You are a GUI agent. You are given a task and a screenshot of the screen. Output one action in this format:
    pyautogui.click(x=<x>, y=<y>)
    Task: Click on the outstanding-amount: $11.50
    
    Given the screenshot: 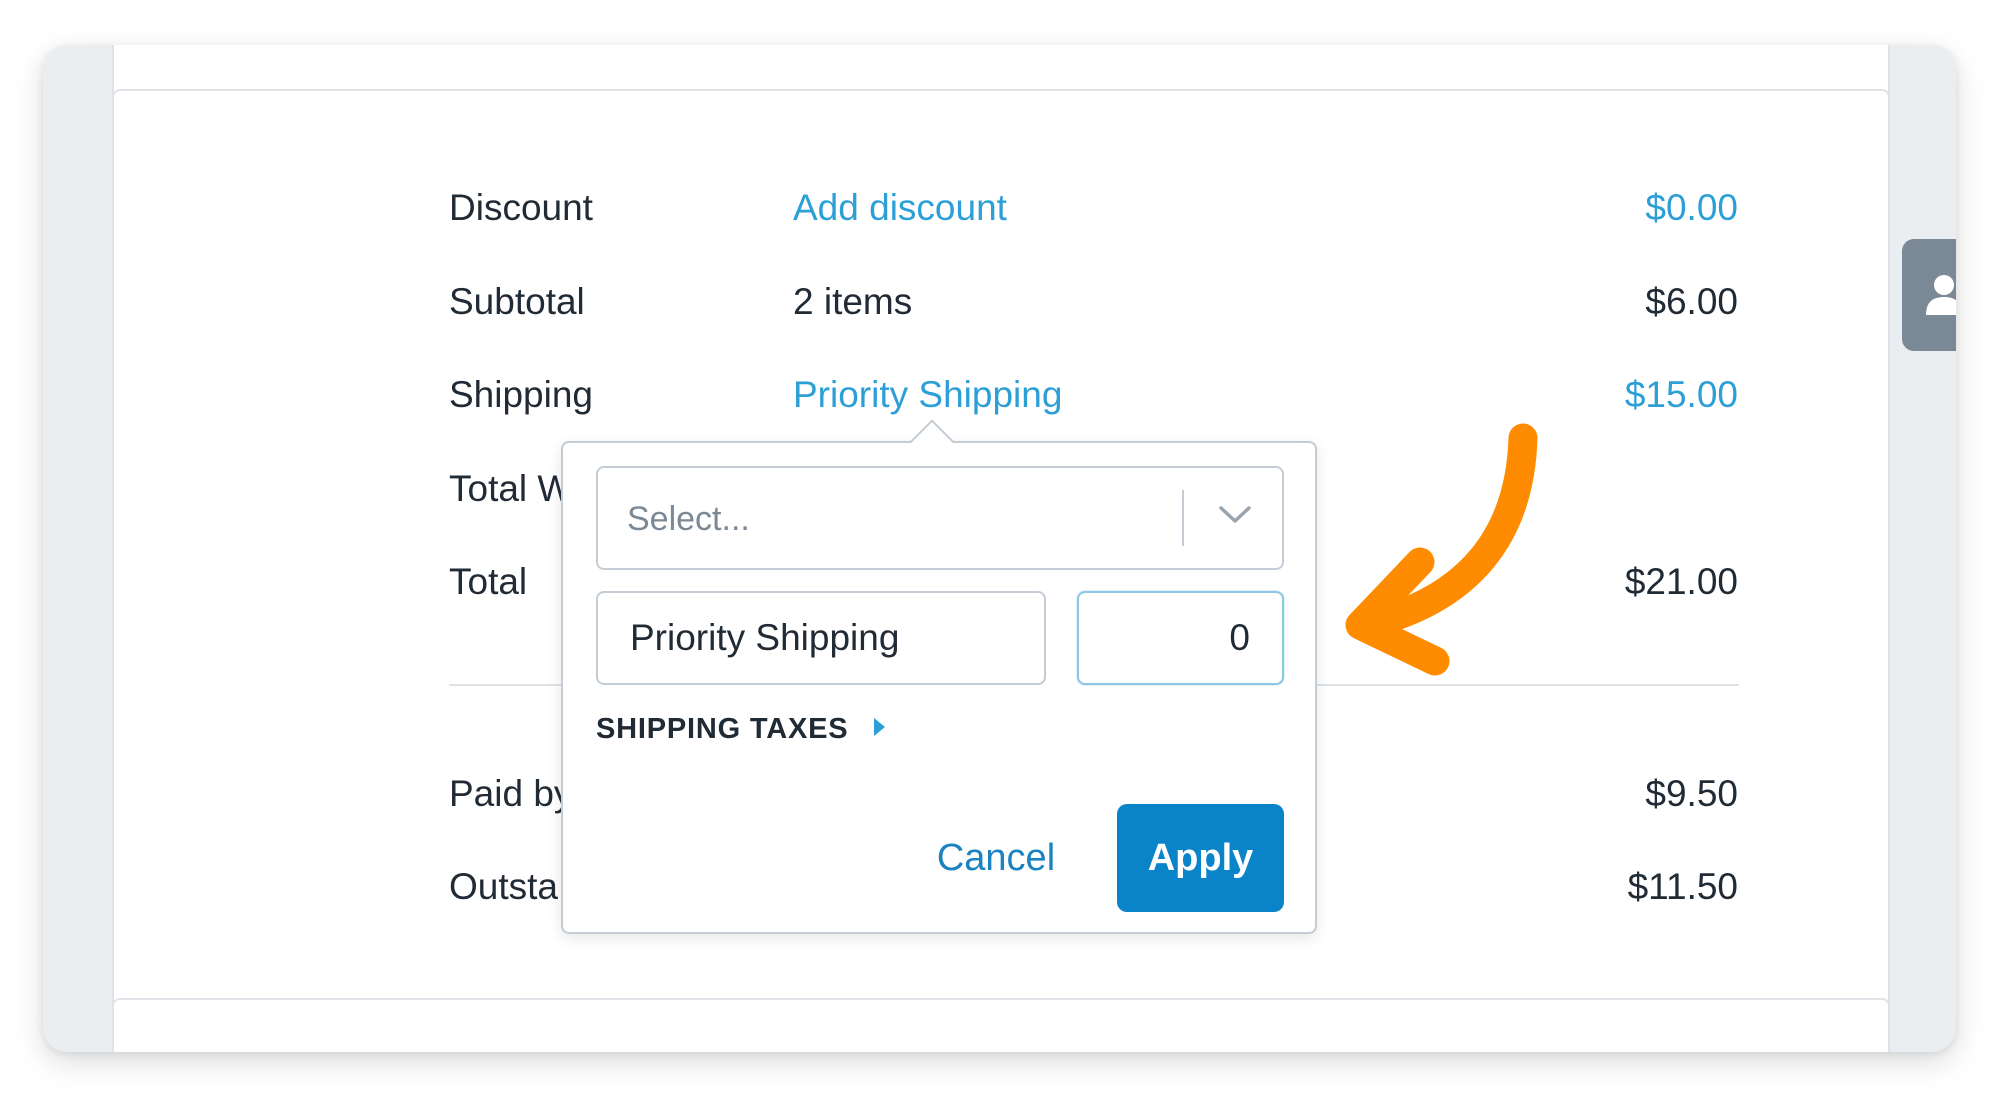 What is the action you would take?
    pyautogui.click(x=1682, y=886)
    